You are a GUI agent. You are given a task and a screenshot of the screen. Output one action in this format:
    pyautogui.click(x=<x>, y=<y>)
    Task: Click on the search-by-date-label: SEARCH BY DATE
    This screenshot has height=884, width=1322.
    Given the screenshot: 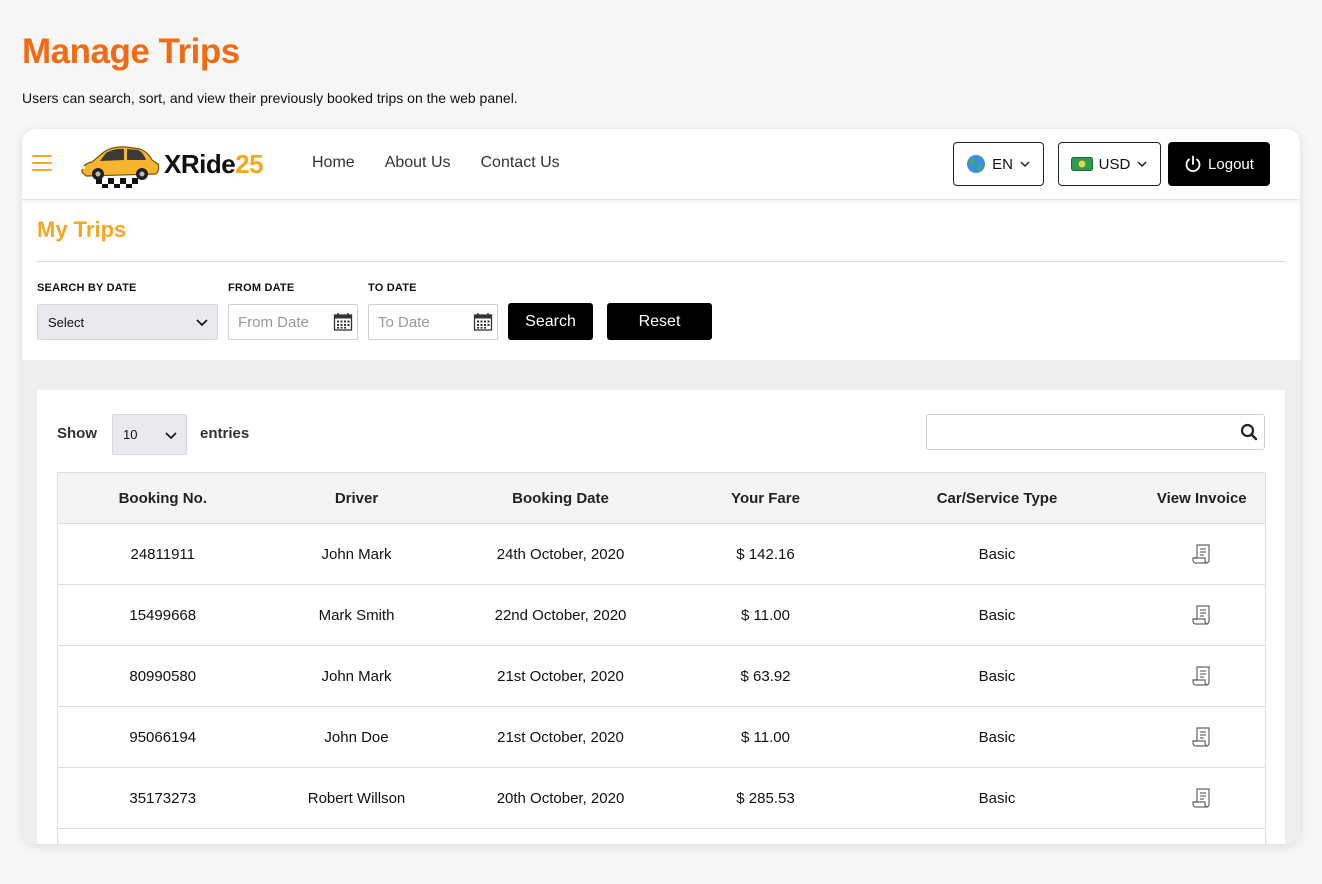 What is the action you would take?
    pyautogui.click(x=87, y=288)
    